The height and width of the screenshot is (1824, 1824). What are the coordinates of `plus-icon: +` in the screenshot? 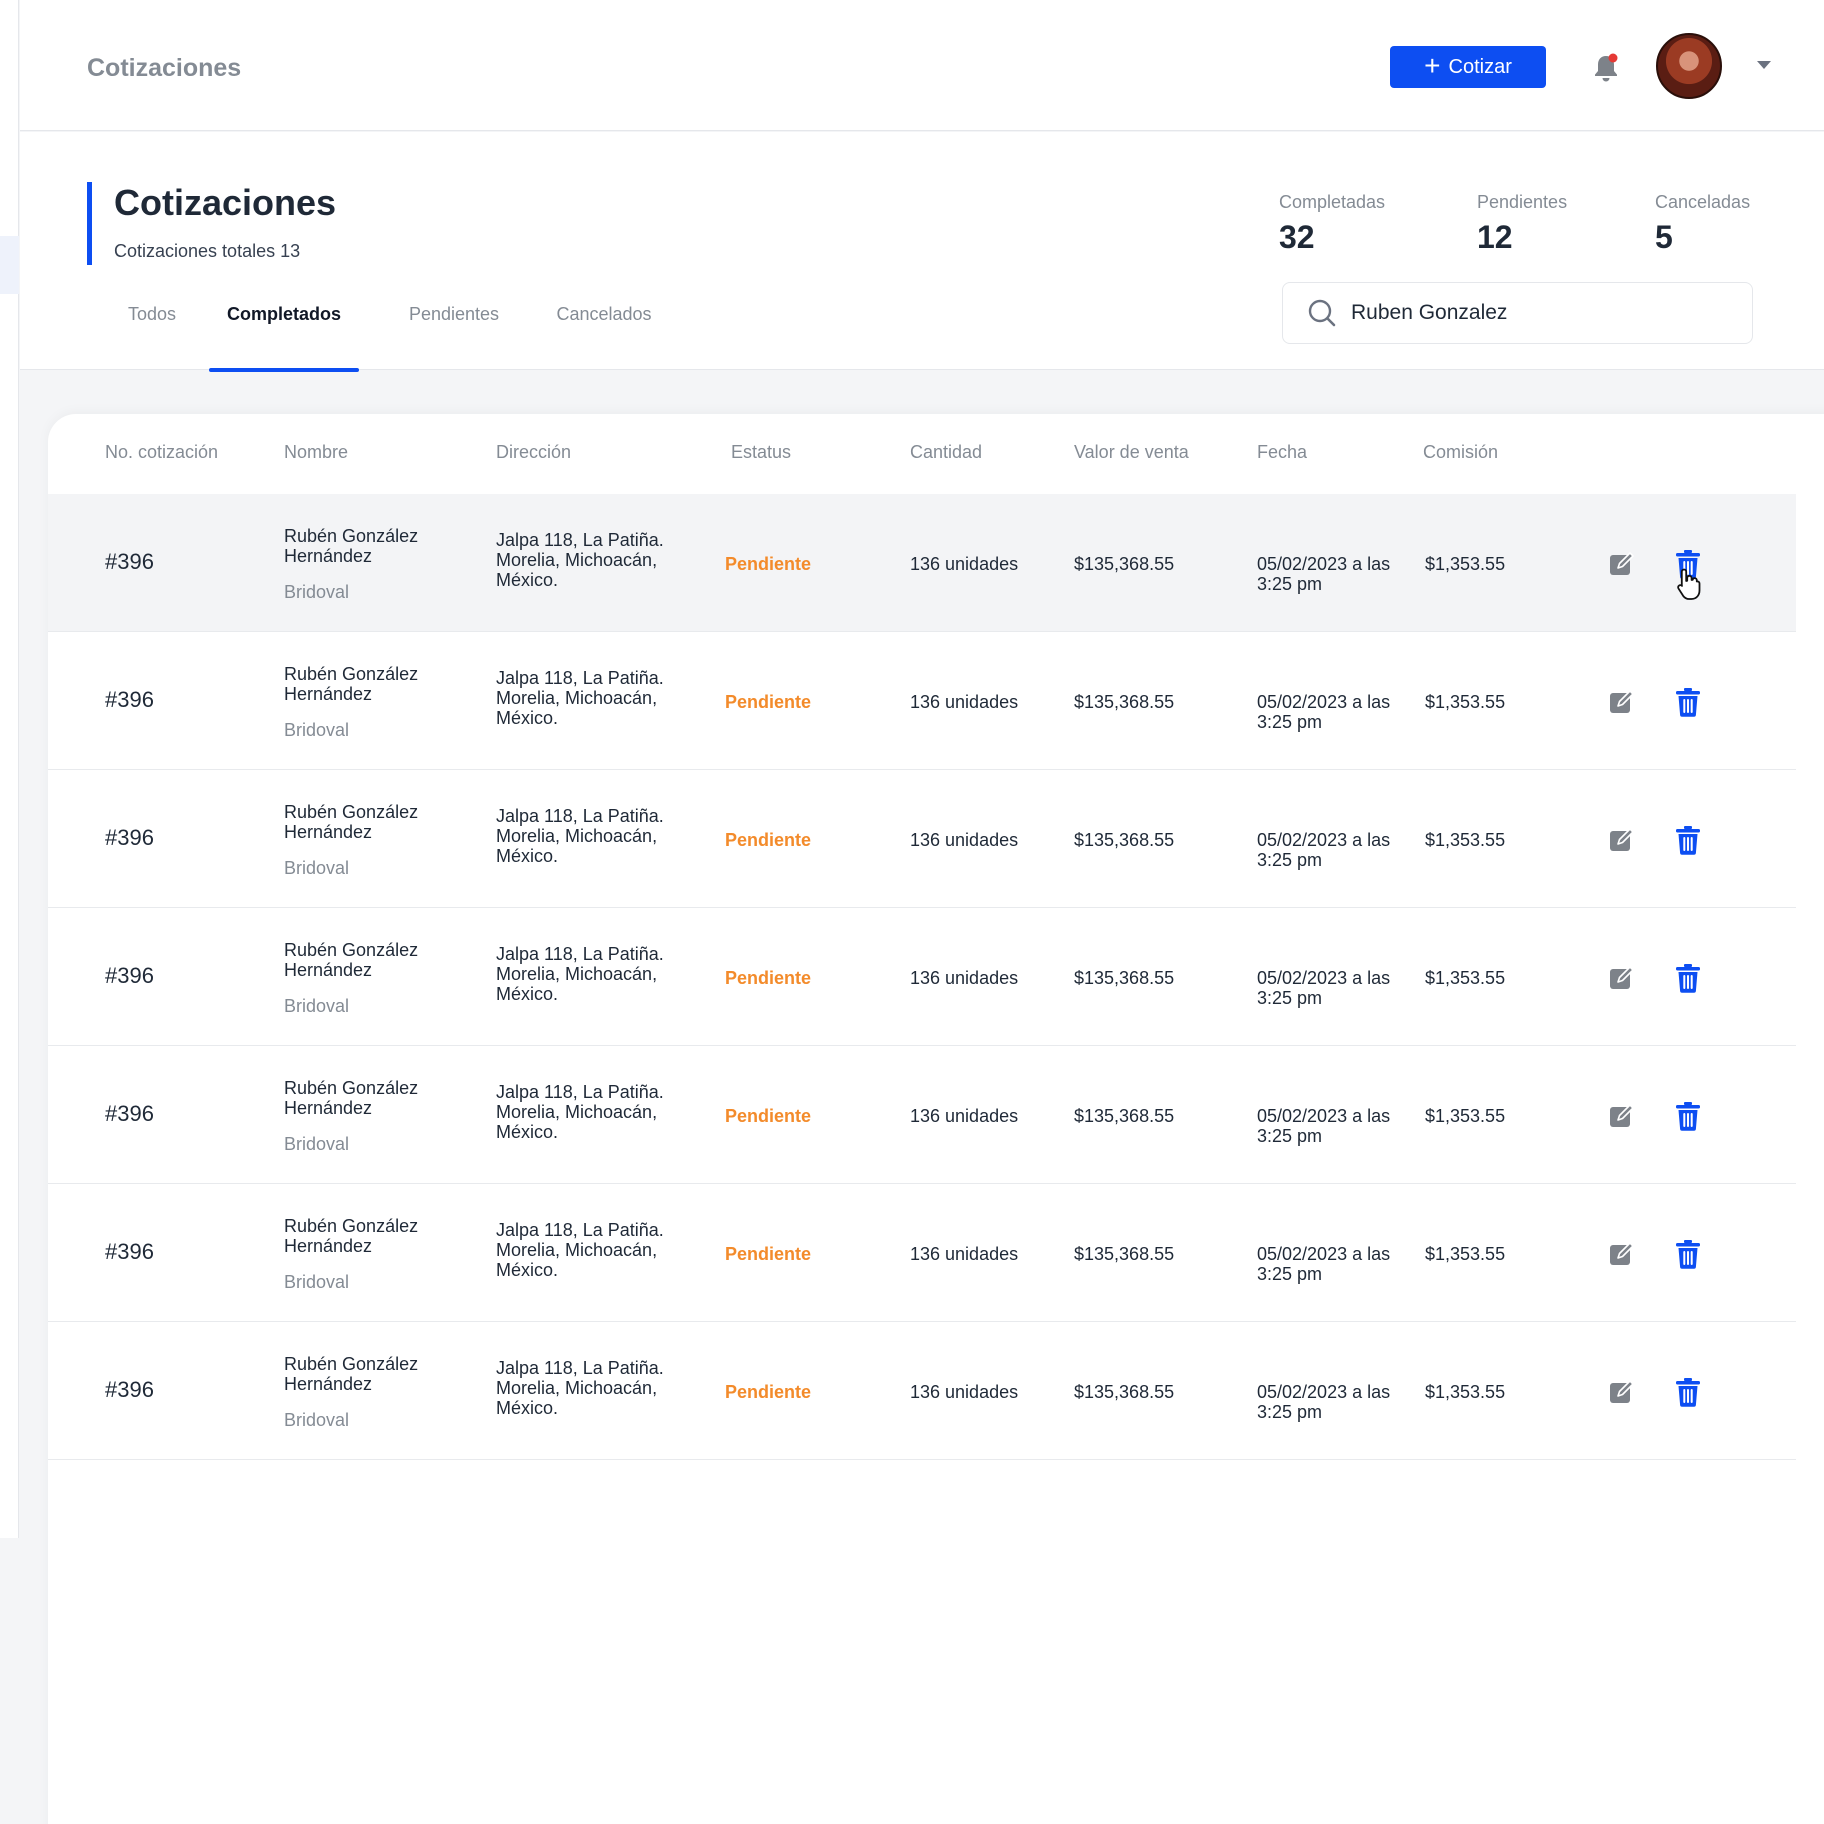 It's located at (1432, 65).